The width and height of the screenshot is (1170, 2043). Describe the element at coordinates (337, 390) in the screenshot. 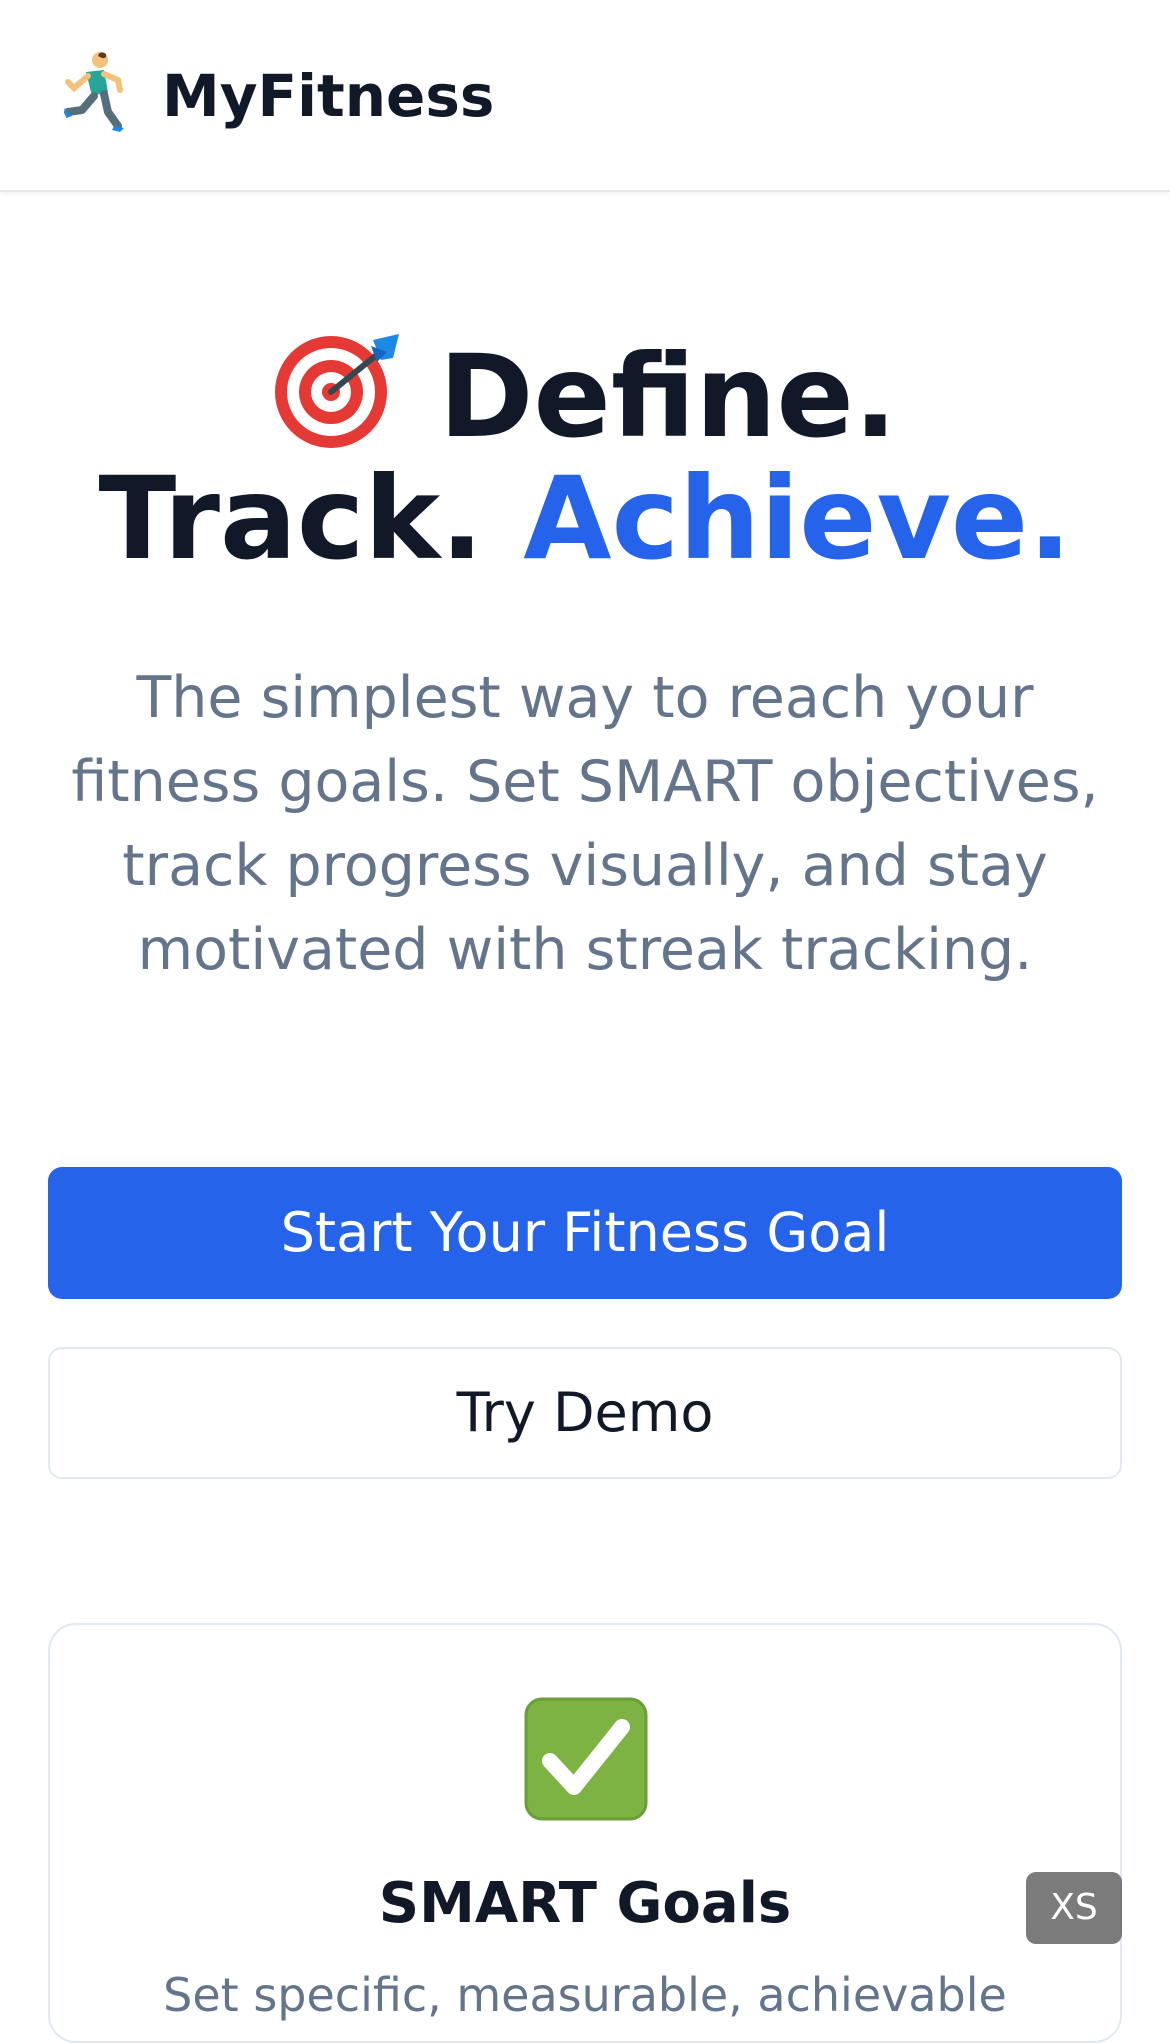

I see `target-dart-icon` at that location.